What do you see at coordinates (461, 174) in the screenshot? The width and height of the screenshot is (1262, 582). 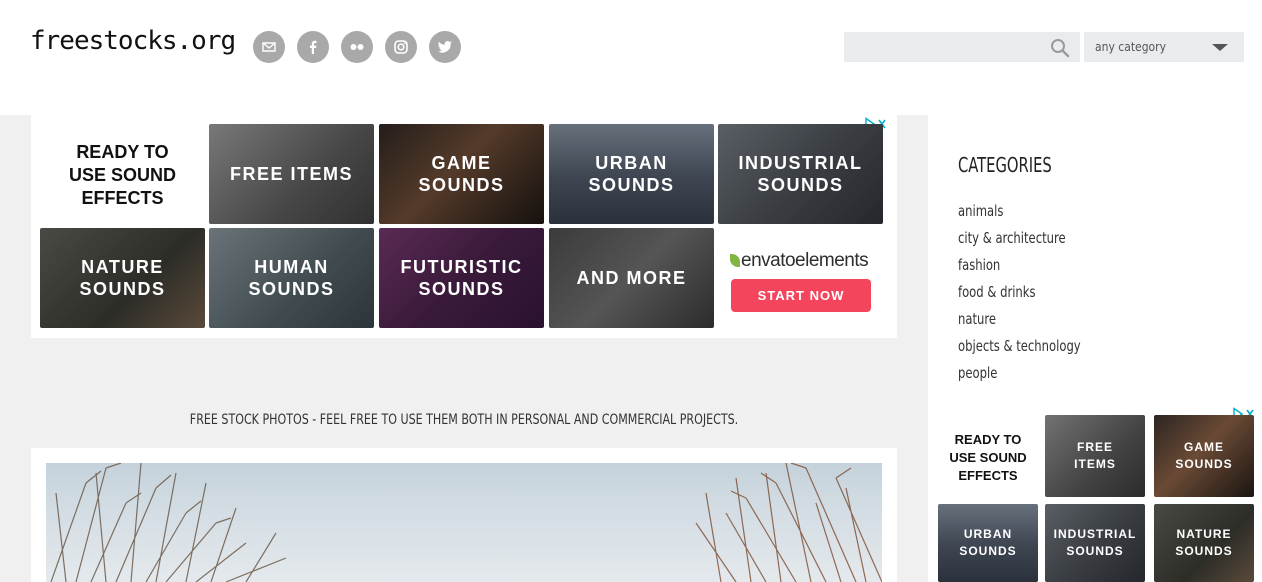 I see `ad-tile-game-sounds: GAME SOUNDS` at bounding box center [461, 174].